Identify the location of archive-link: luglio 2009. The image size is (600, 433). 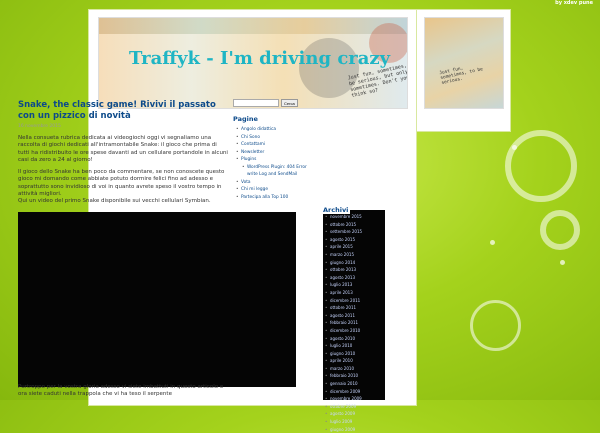
(343, 422).